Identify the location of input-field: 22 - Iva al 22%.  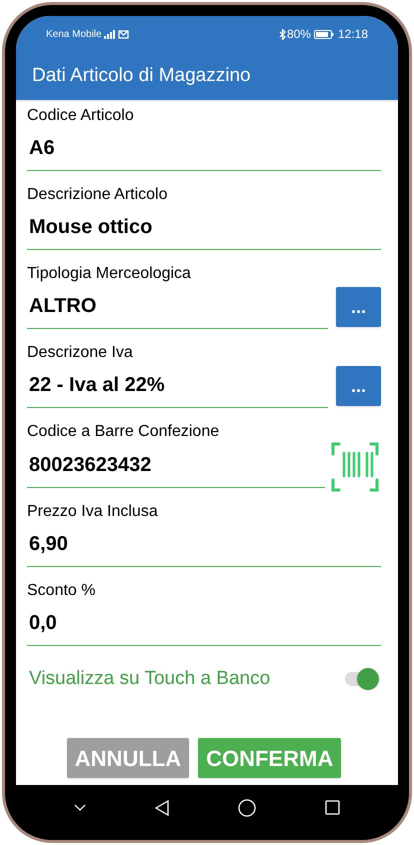
(177, 385).